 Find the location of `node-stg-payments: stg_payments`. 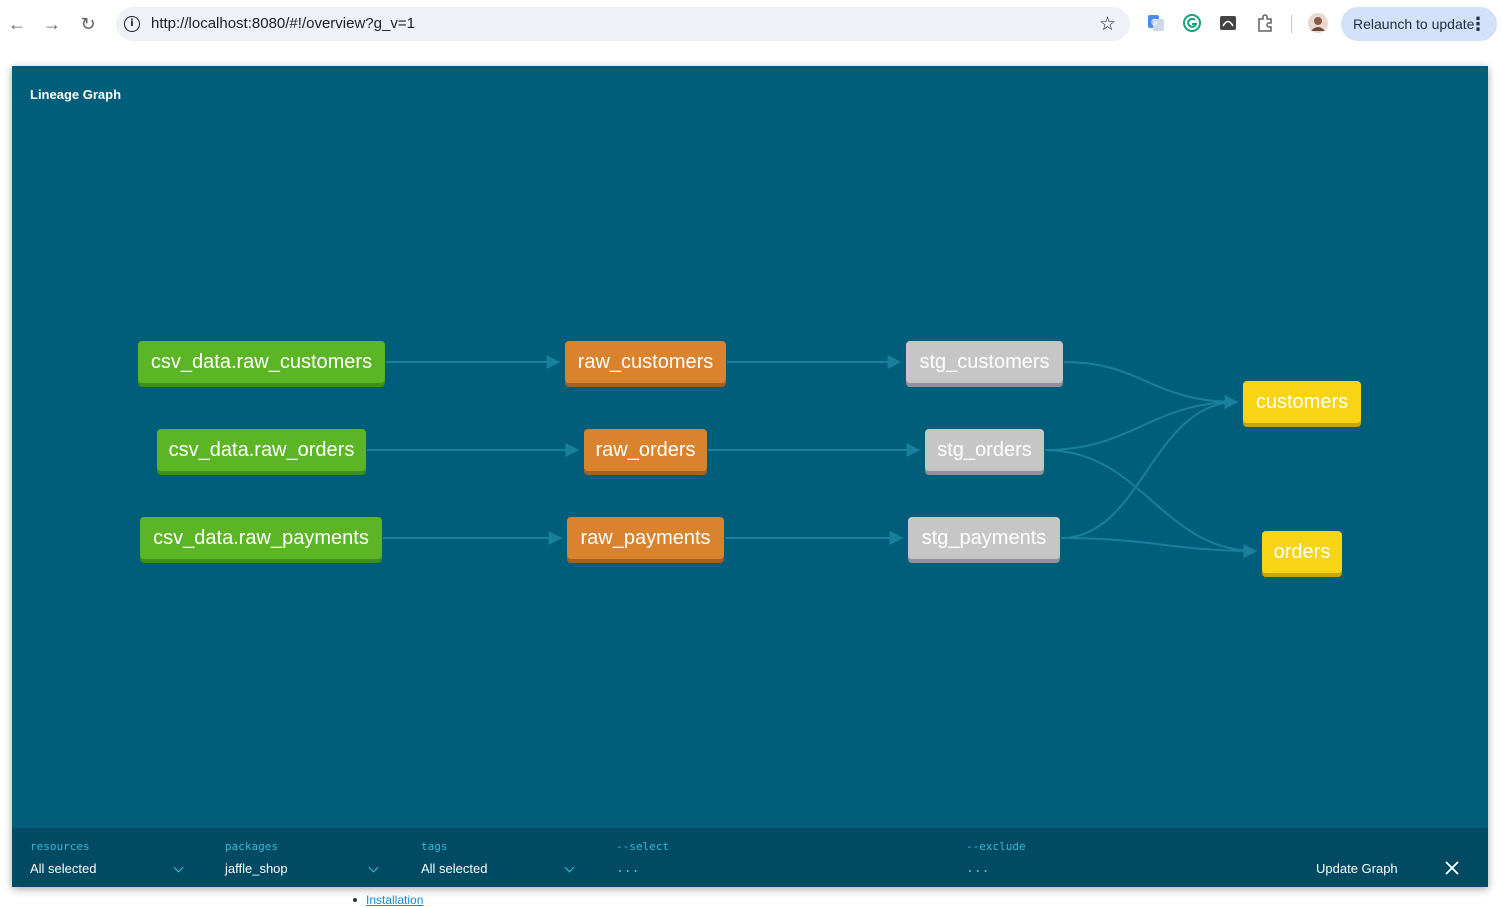

node-stg-payments: stg_payments is located at coordinates (984, 538).